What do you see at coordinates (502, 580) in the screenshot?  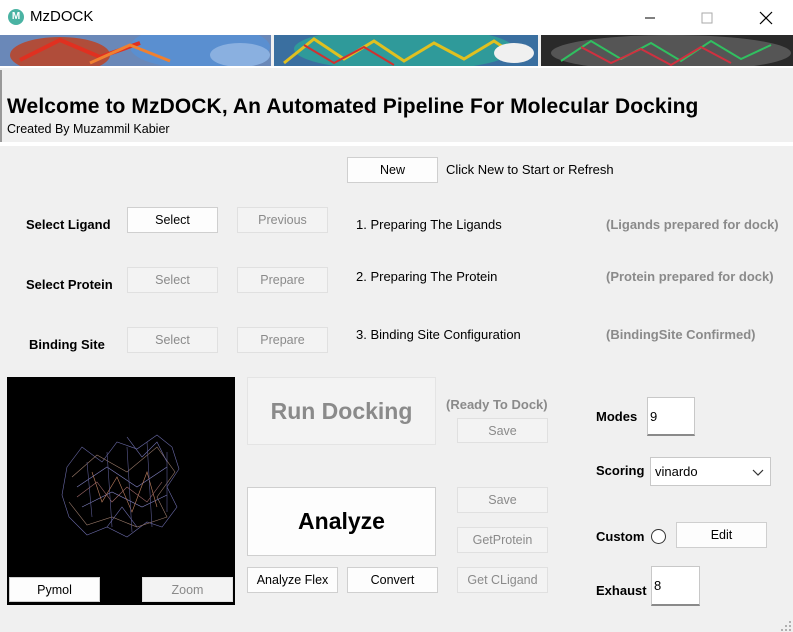 I see `get-cligand-button: Get CLigand` at bounding box center [502, 580].